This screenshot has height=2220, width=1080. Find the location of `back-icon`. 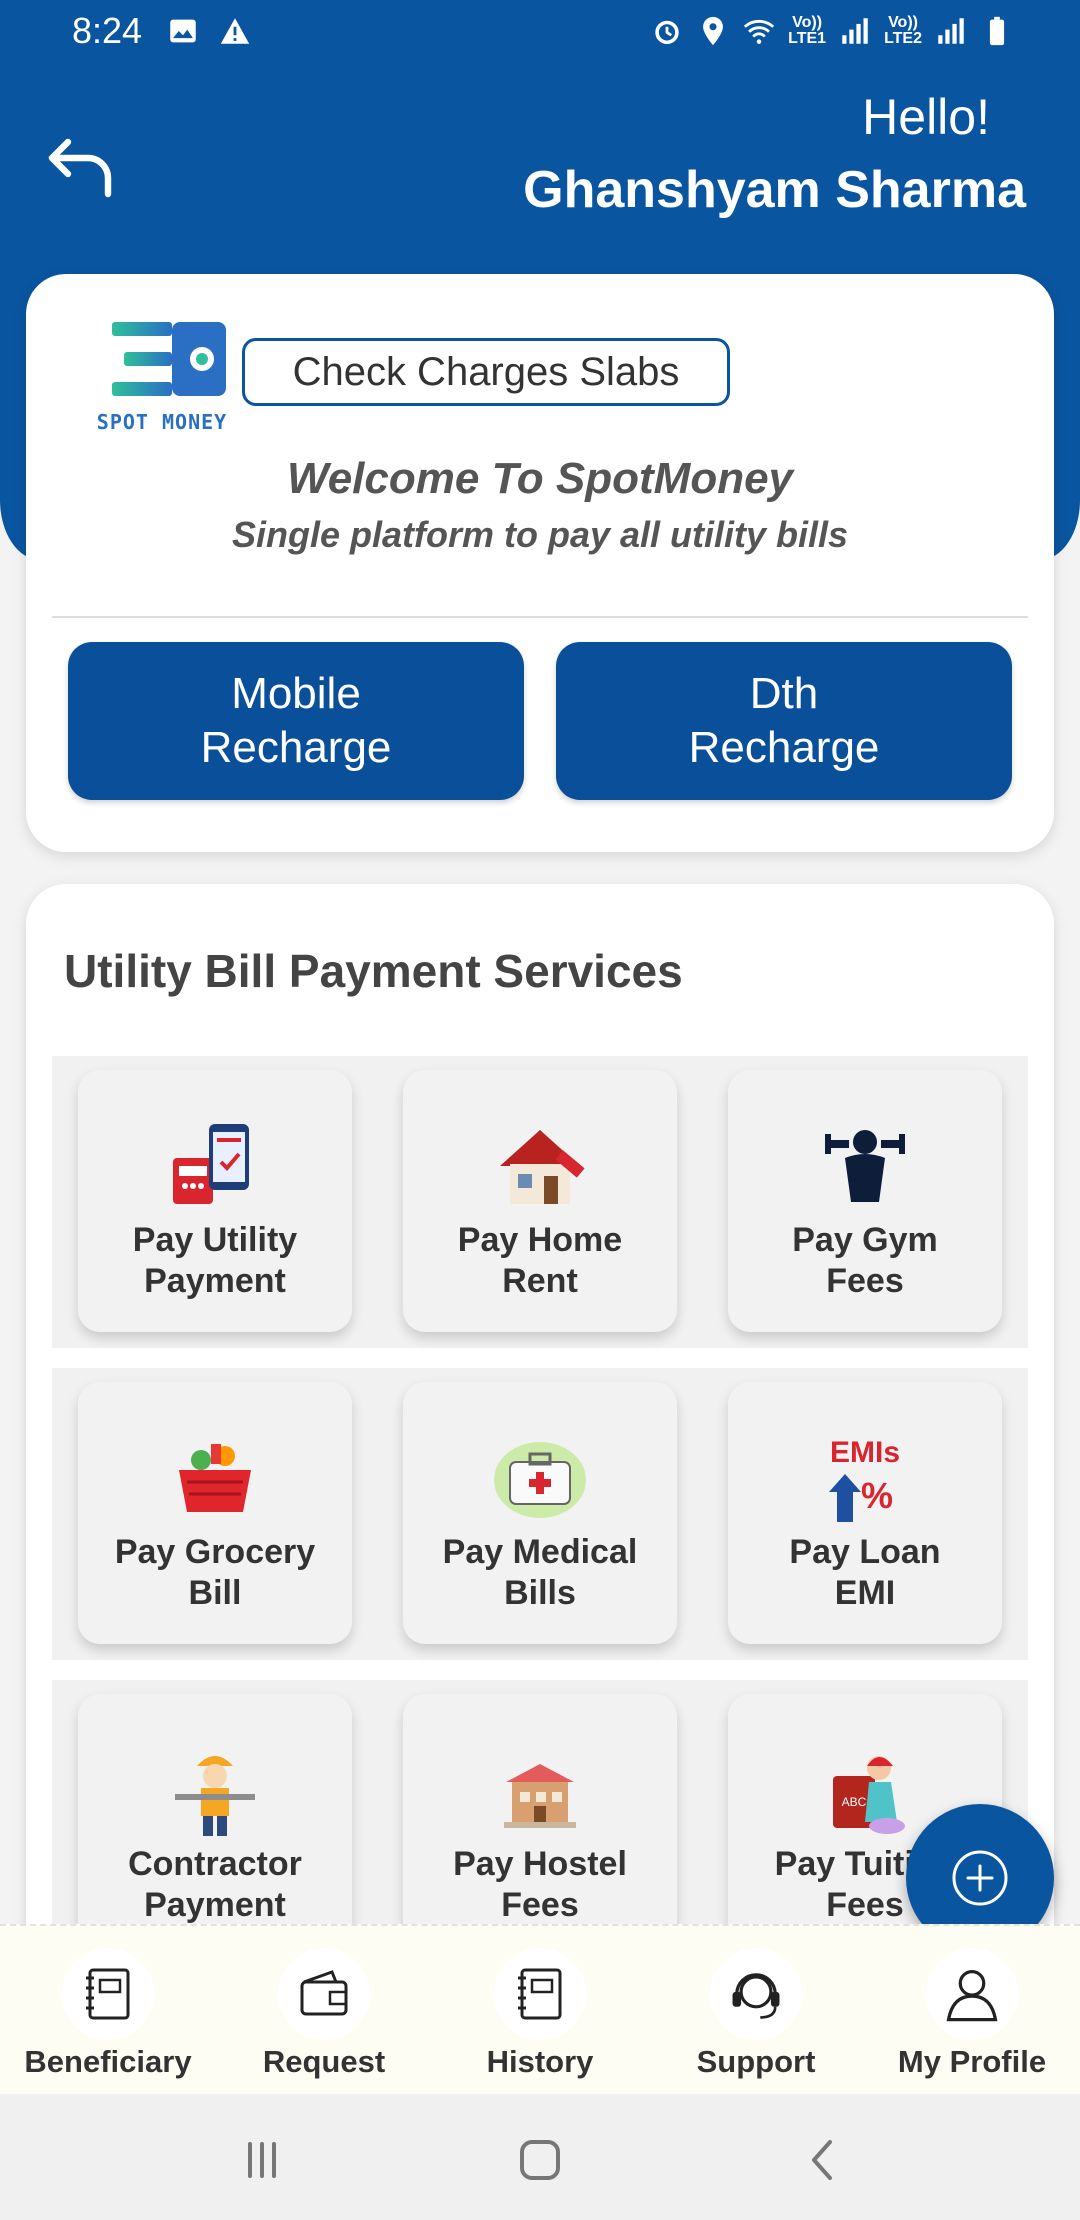

back-icon is located at coordinates (824, 2160).